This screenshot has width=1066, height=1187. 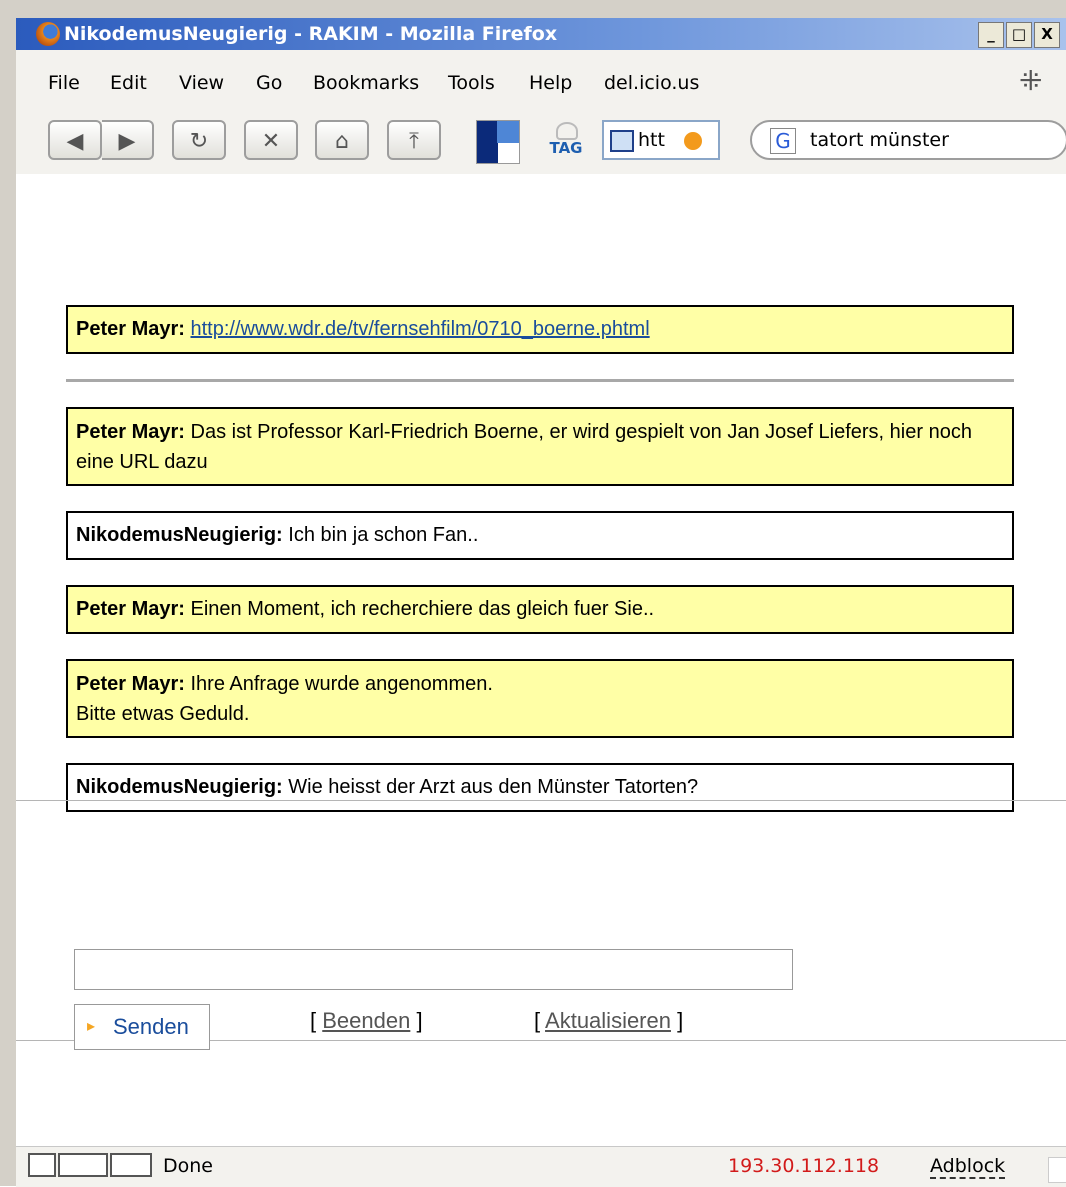 I want to click on forward-icon: ▶, so click(x=127, y=141).